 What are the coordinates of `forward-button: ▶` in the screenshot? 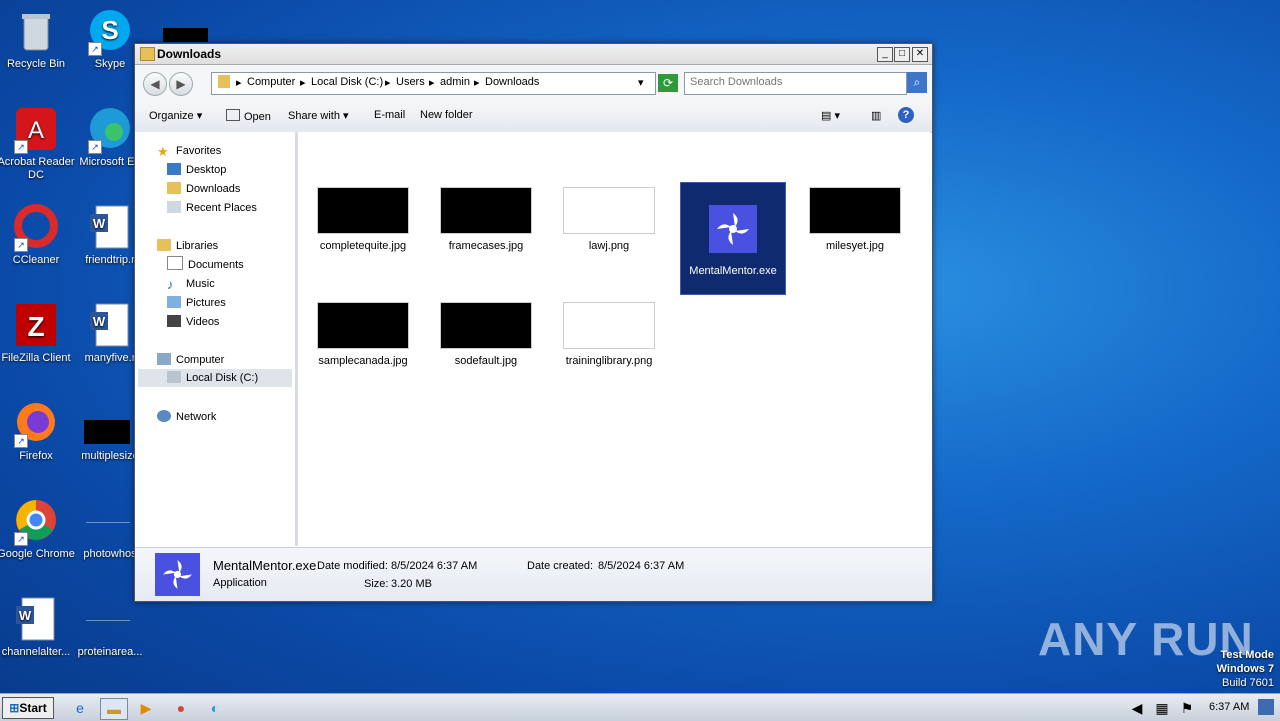 It's located at (181, 84).